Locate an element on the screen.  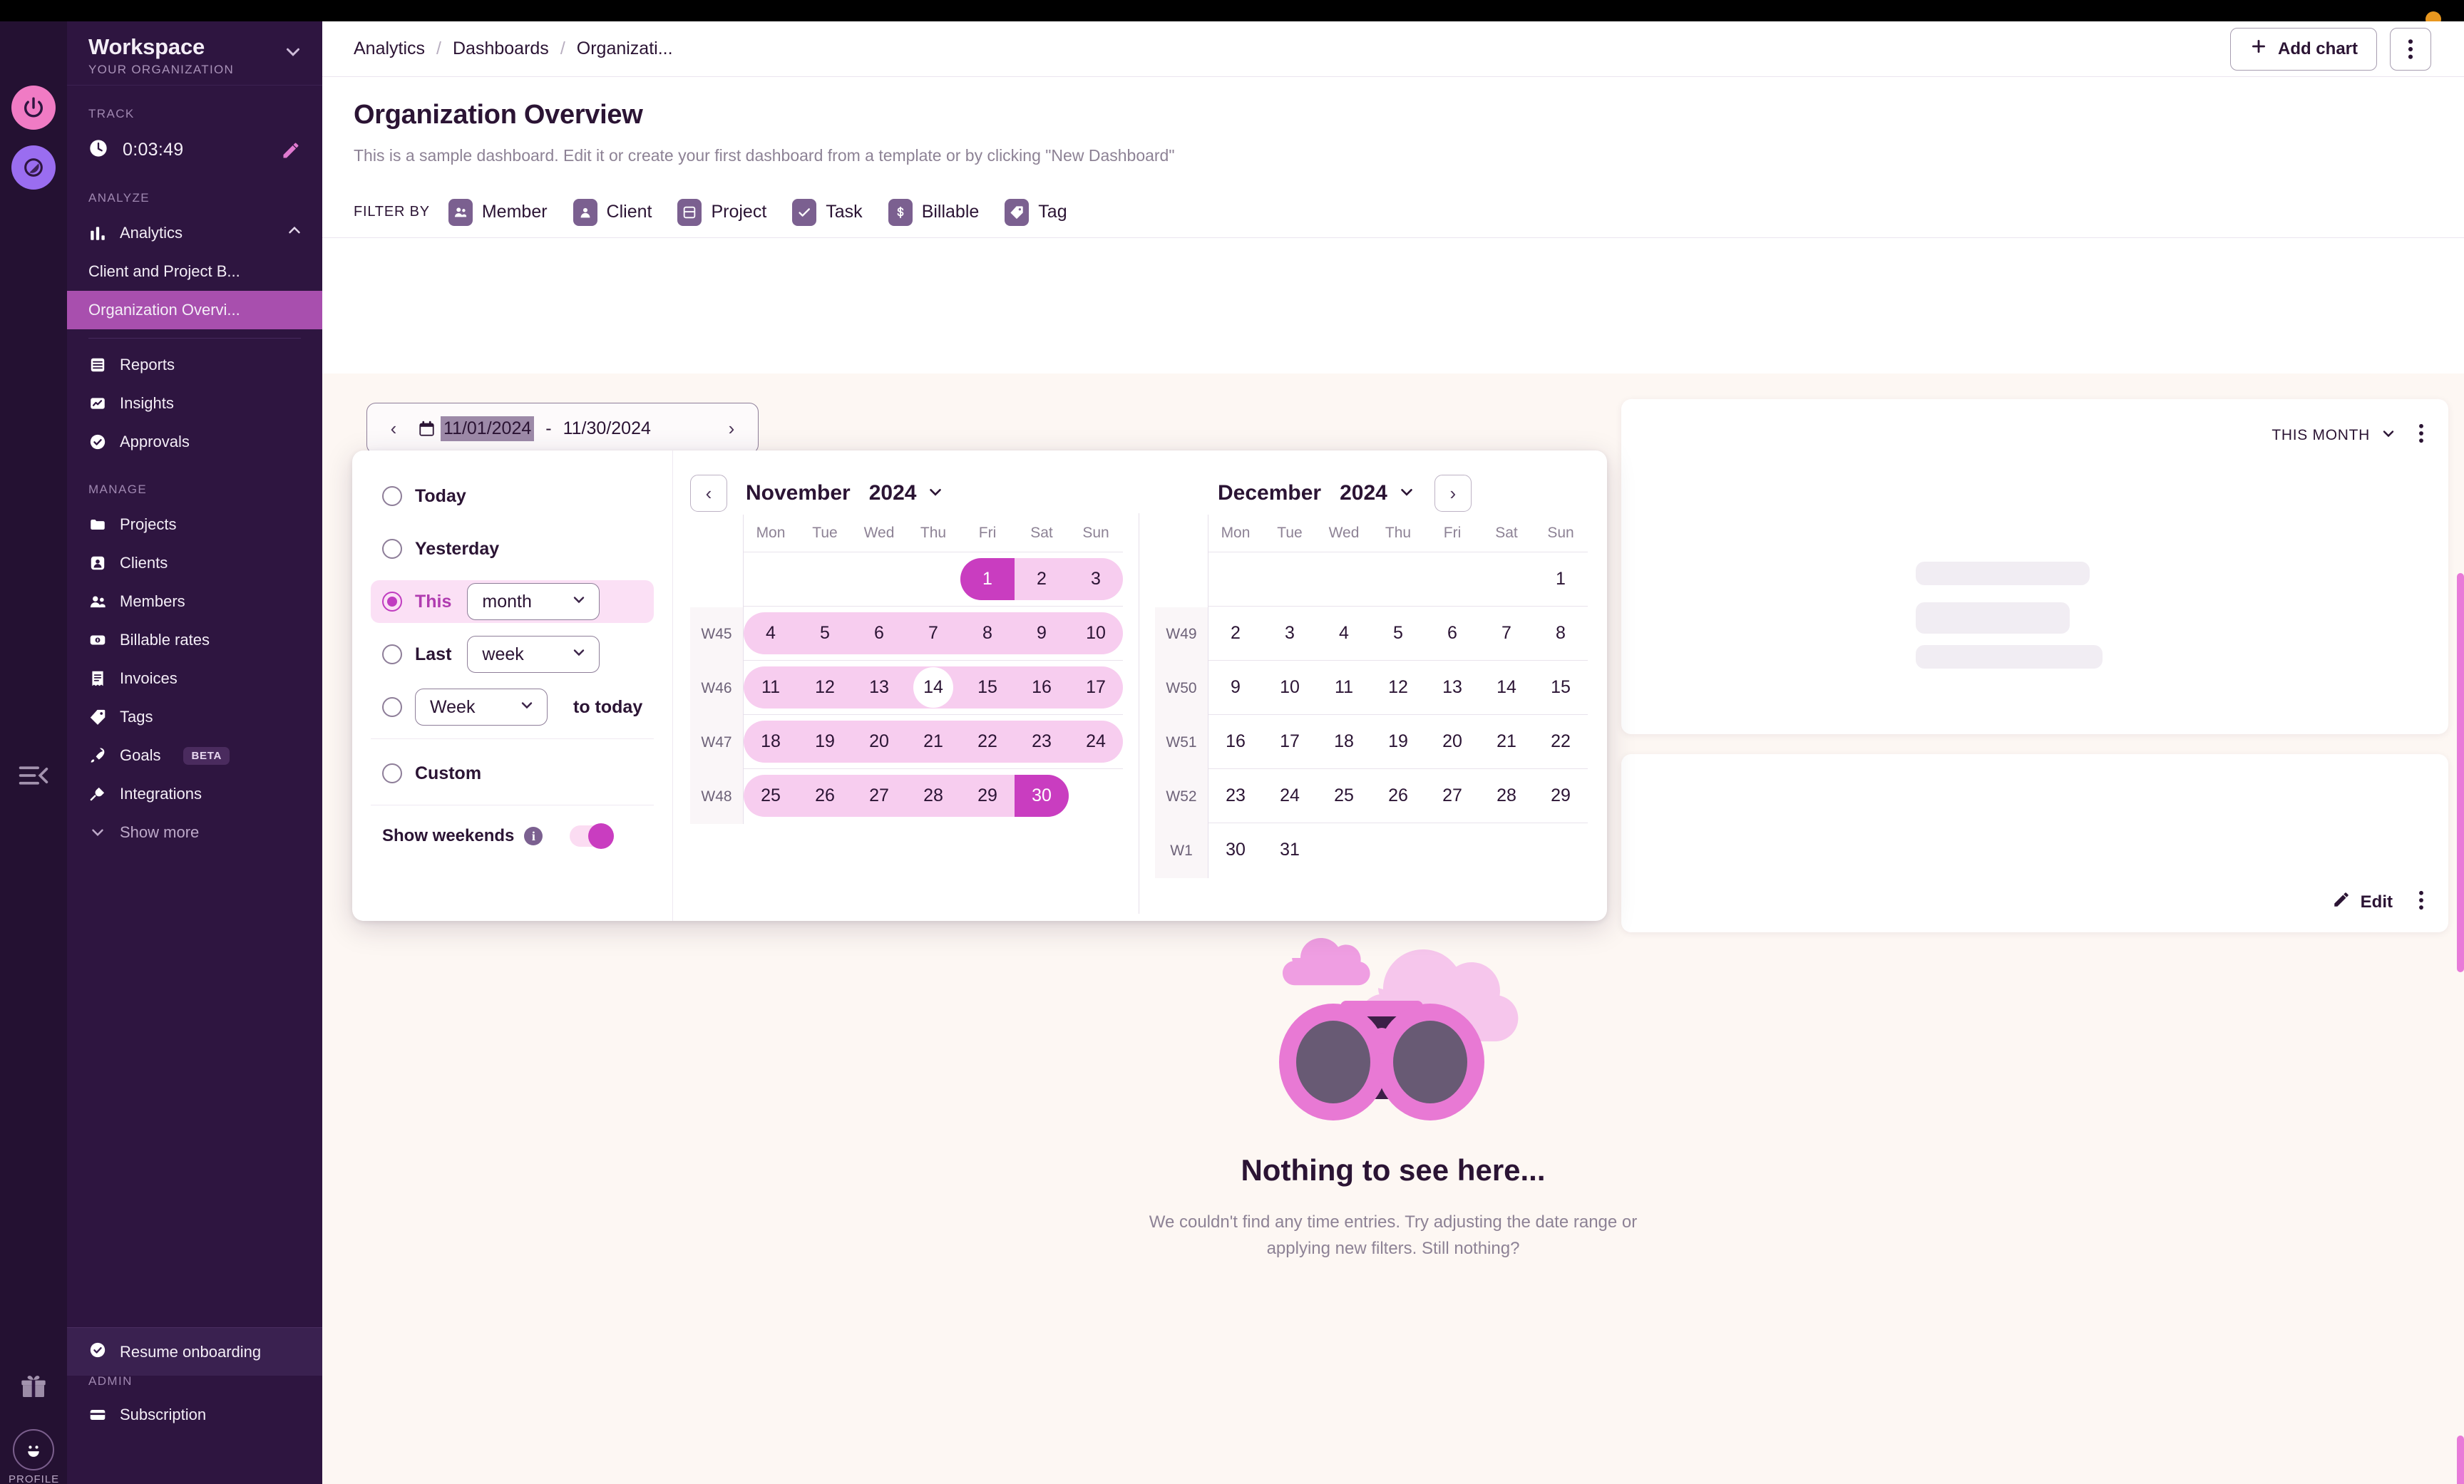
preset-last: Last week is located at coordinates (512, 654).